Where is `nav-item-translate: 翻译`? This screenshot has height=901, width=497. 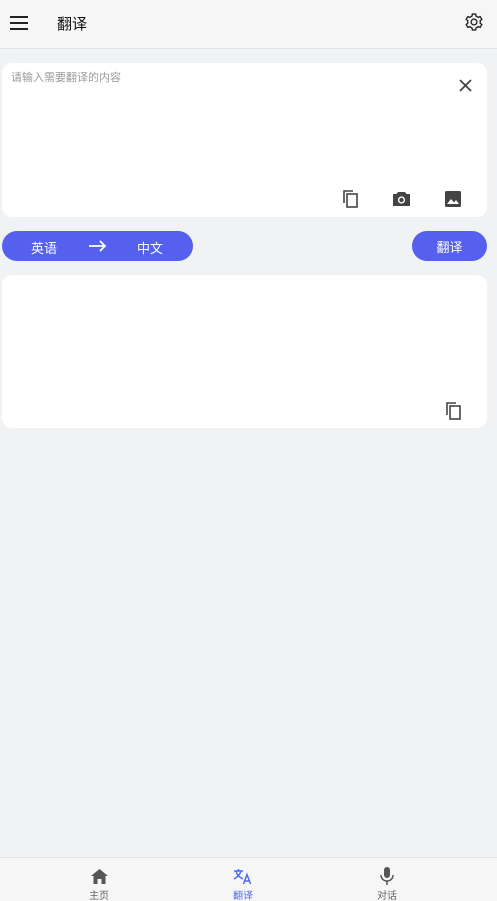
nav-item-translate: 翻译 is located at coordinates (243, 879).